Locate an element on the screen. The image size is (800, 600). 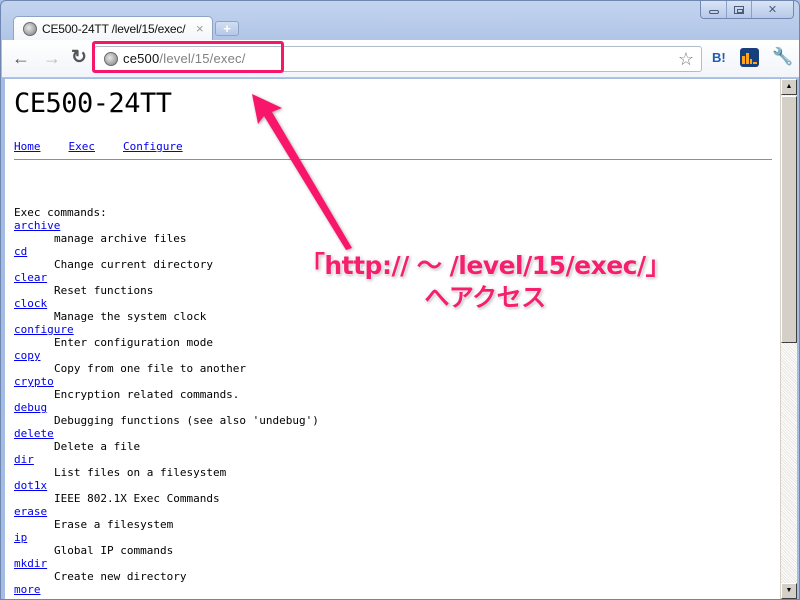
command-link-delete: delete is located at coordinates (166, 433).